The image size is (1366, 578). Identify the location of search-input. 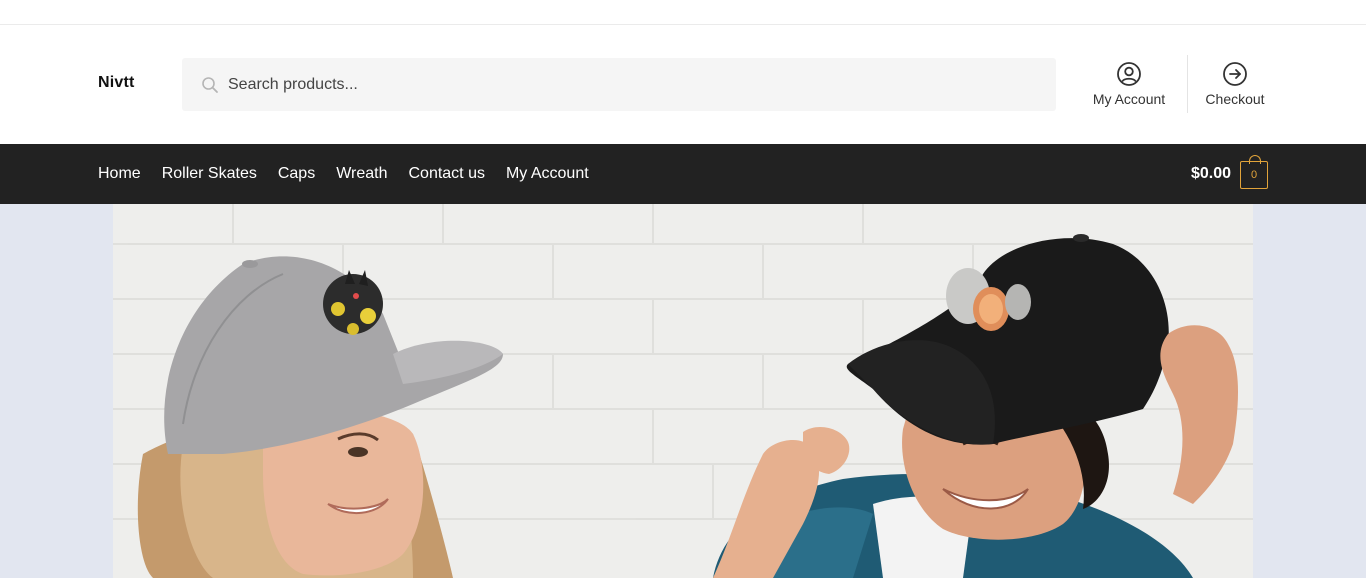
(638, 84).